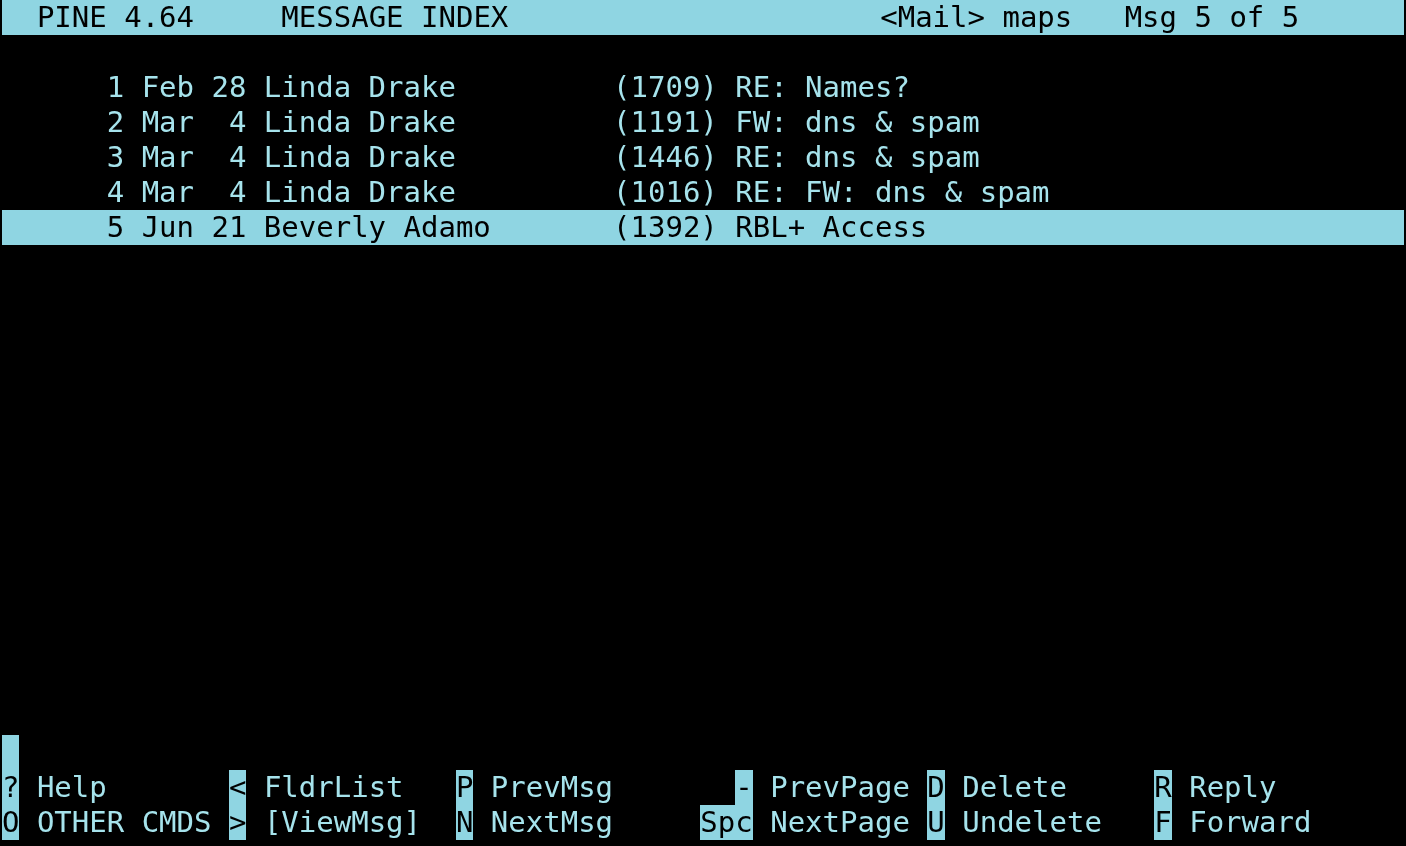  I want to click on command-label: OTHER CMDS, so click(124, 822).